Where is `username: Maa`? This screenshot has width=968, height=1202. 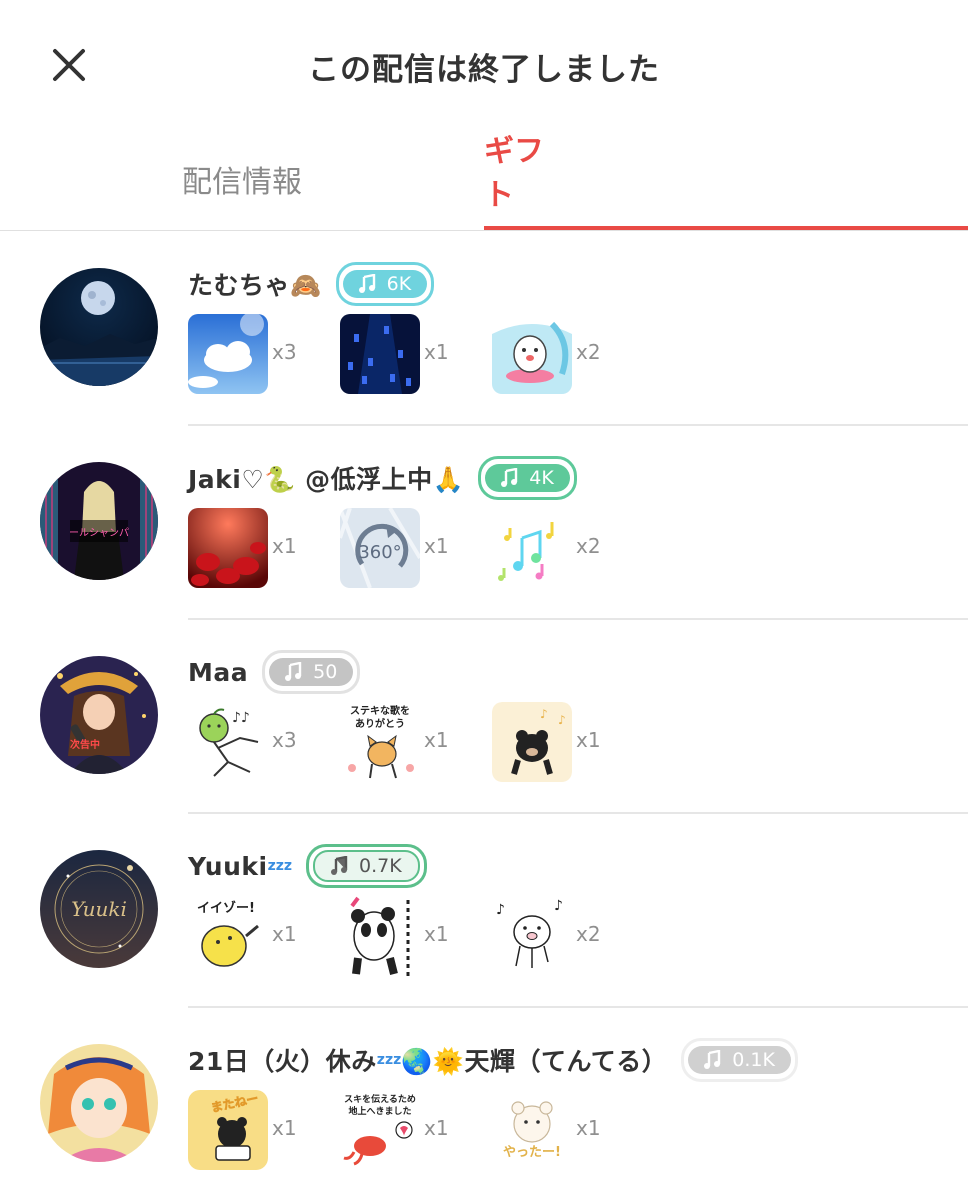 username: Maa is located at coordinates (218, 672).